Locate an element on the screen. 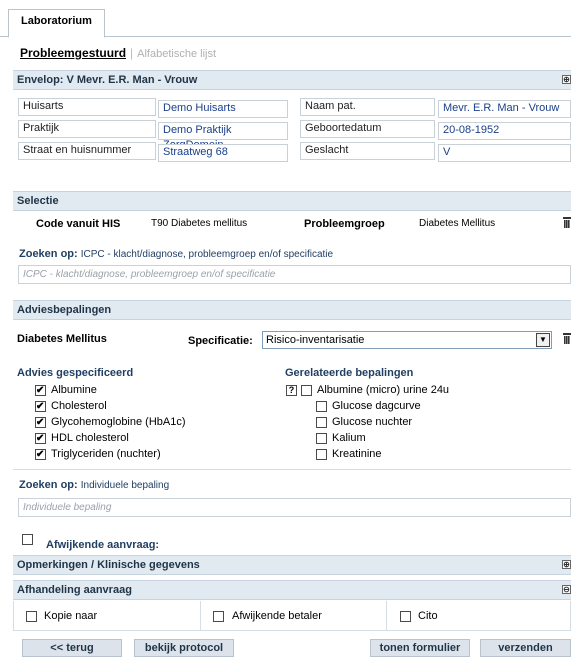 The image size is (571, 658). value-straat: Straatweg 68 is located at coordinates (223, 153).